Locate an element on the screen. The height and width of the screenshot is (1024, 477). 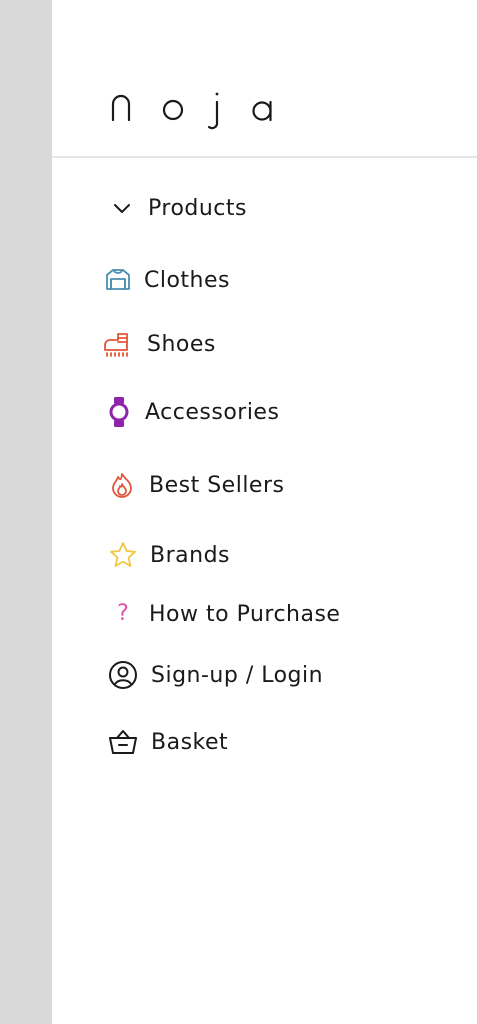
menu-item-best-sellers: Best Sellers is located at coordinates (264, 485).